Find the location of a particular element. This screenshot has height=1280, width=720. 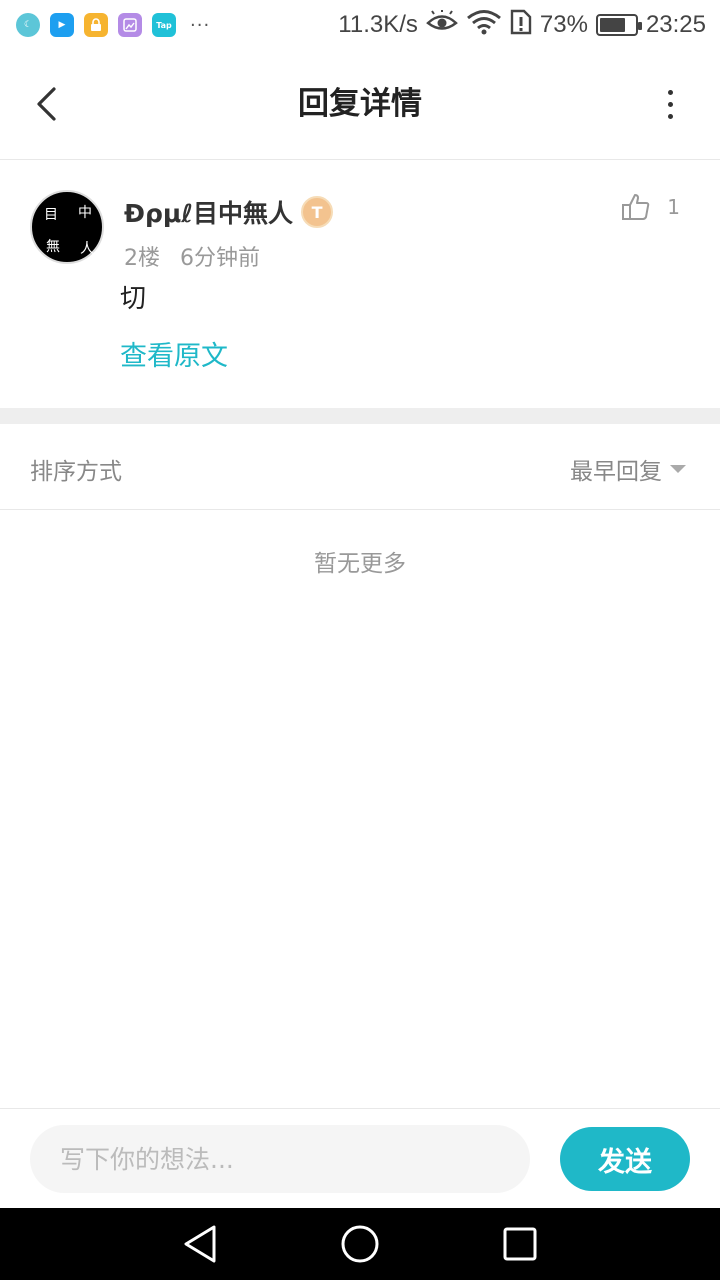

play-app-icon: ▶ is located at coordinates (62, 25).